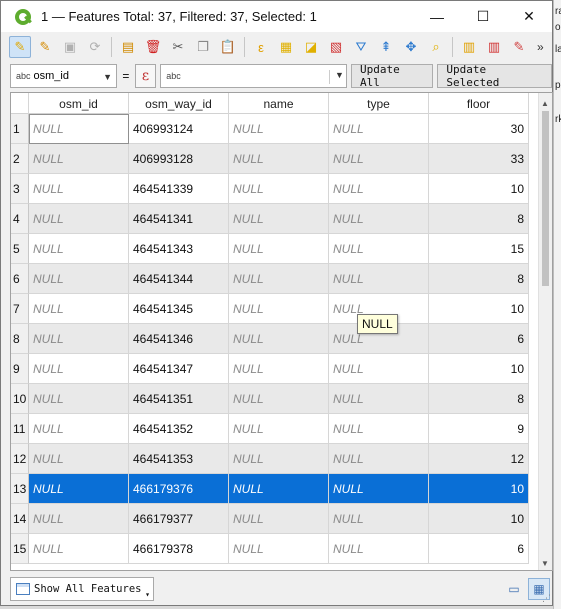 Image resolution: width=561 pixels, height=609 pixels. What do you see at coordinates (179, 489) in the screenshot?
I see `cell-osm-way-id: 466179376` at bounding box center [179, 489].